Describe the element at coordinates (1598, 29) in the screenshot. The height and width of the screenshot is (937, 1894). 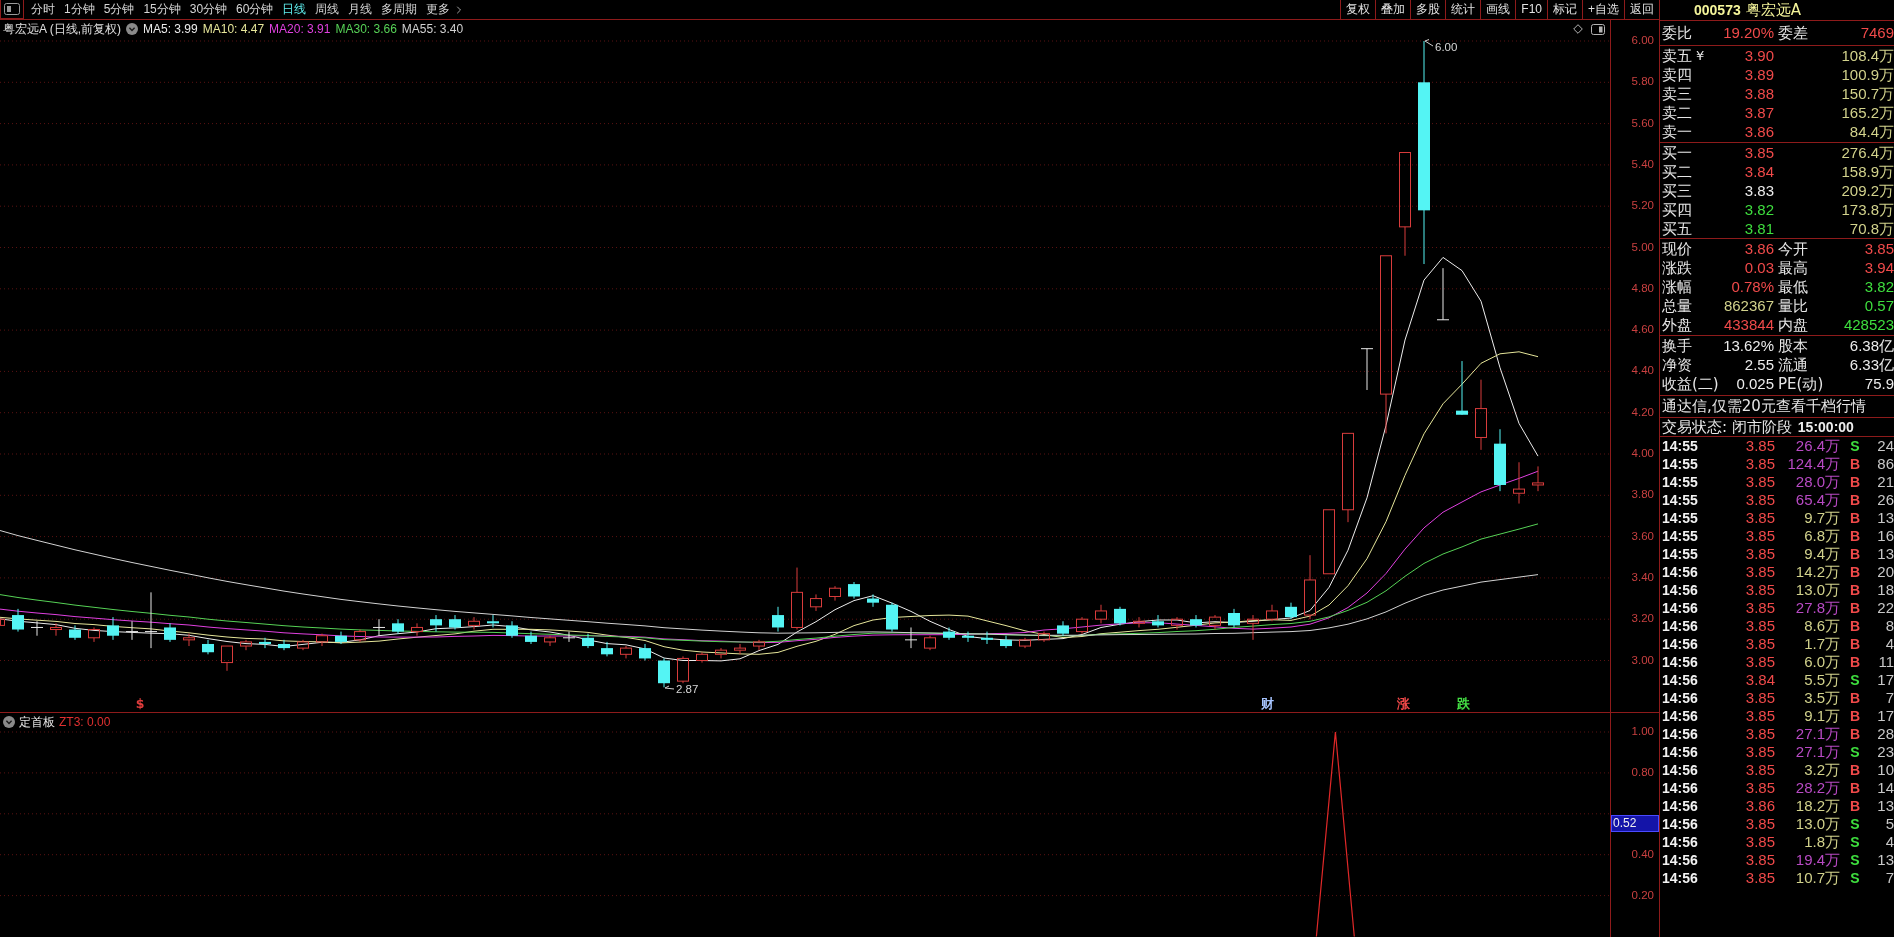
I see `split-square-icon` at that location.